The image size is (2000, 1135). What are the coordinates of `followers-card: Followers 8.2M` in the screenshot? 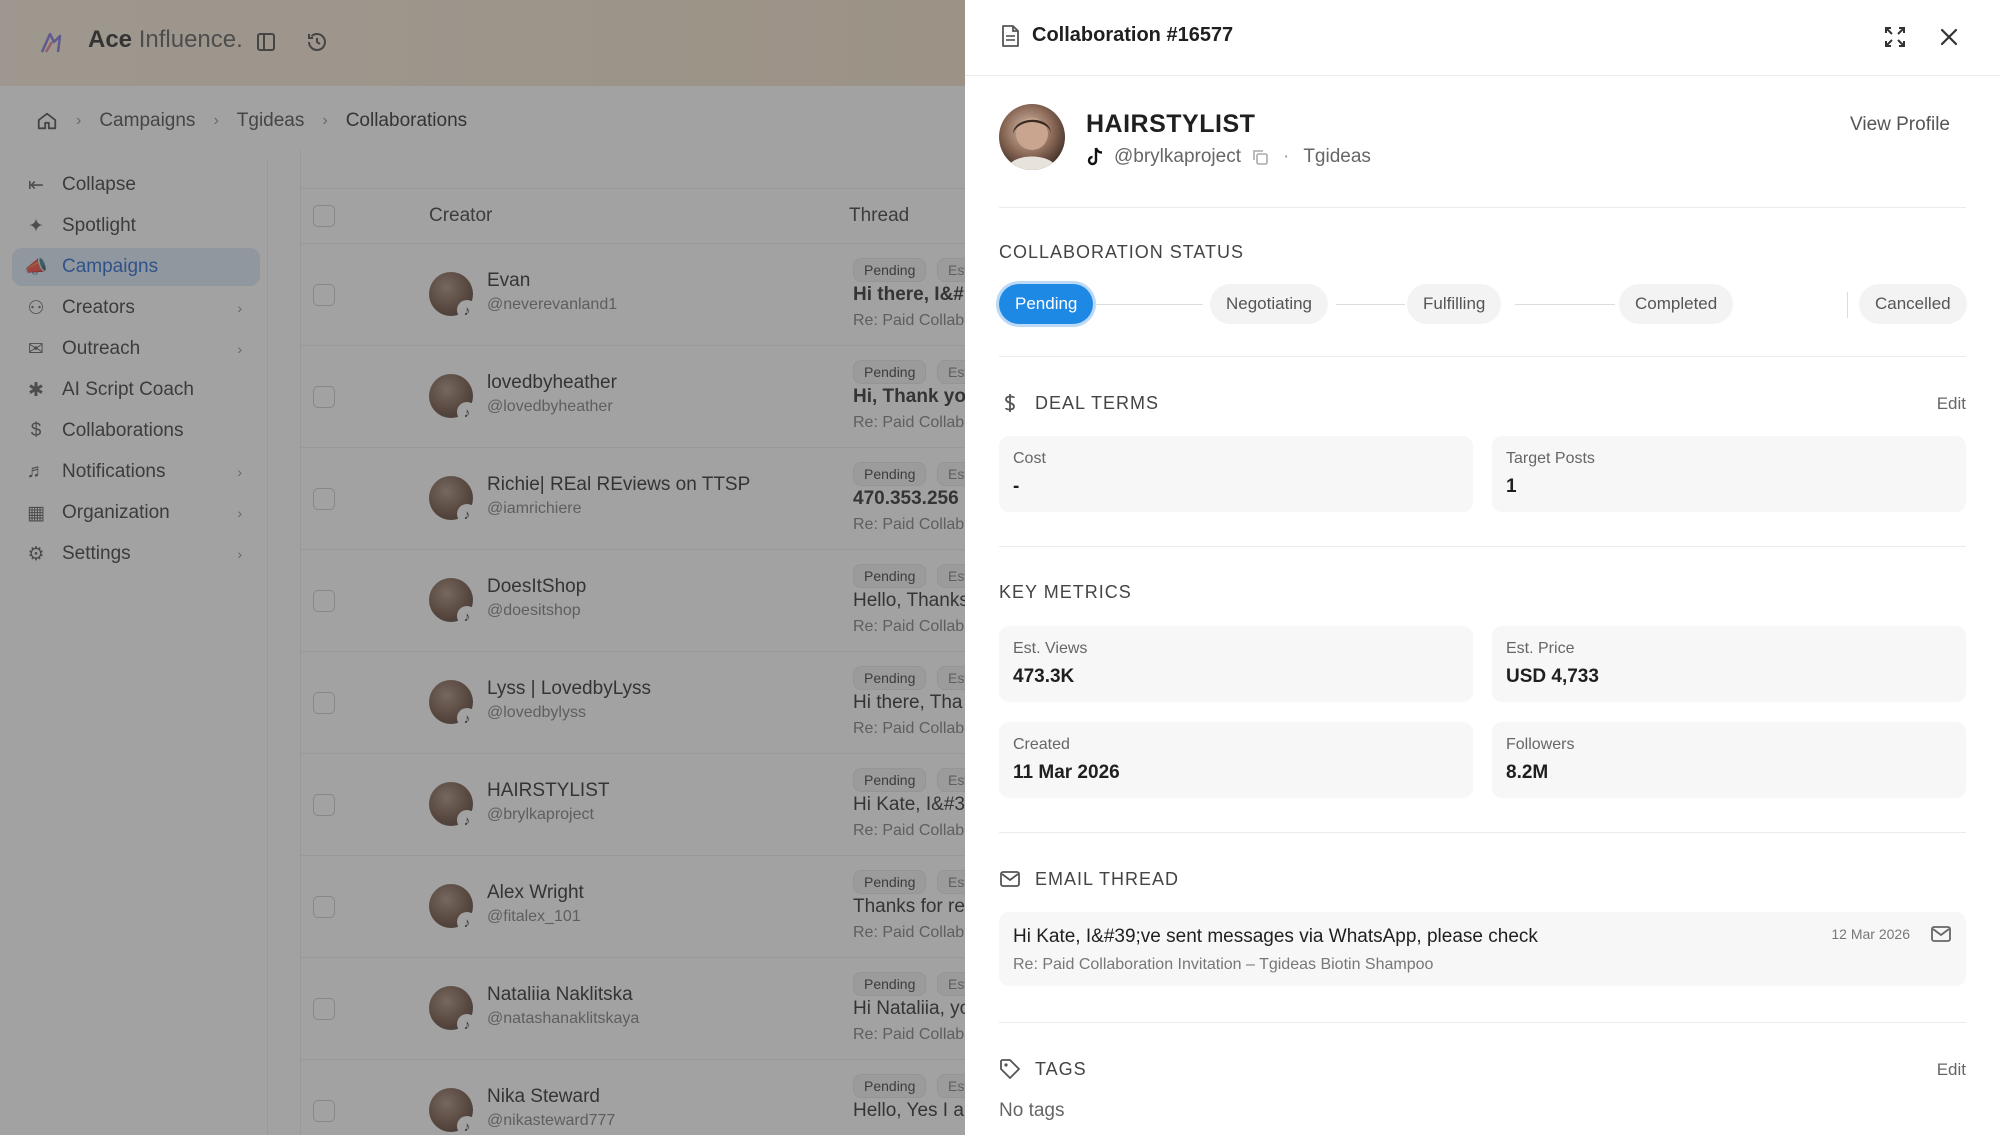 It's located at (1729, 760).